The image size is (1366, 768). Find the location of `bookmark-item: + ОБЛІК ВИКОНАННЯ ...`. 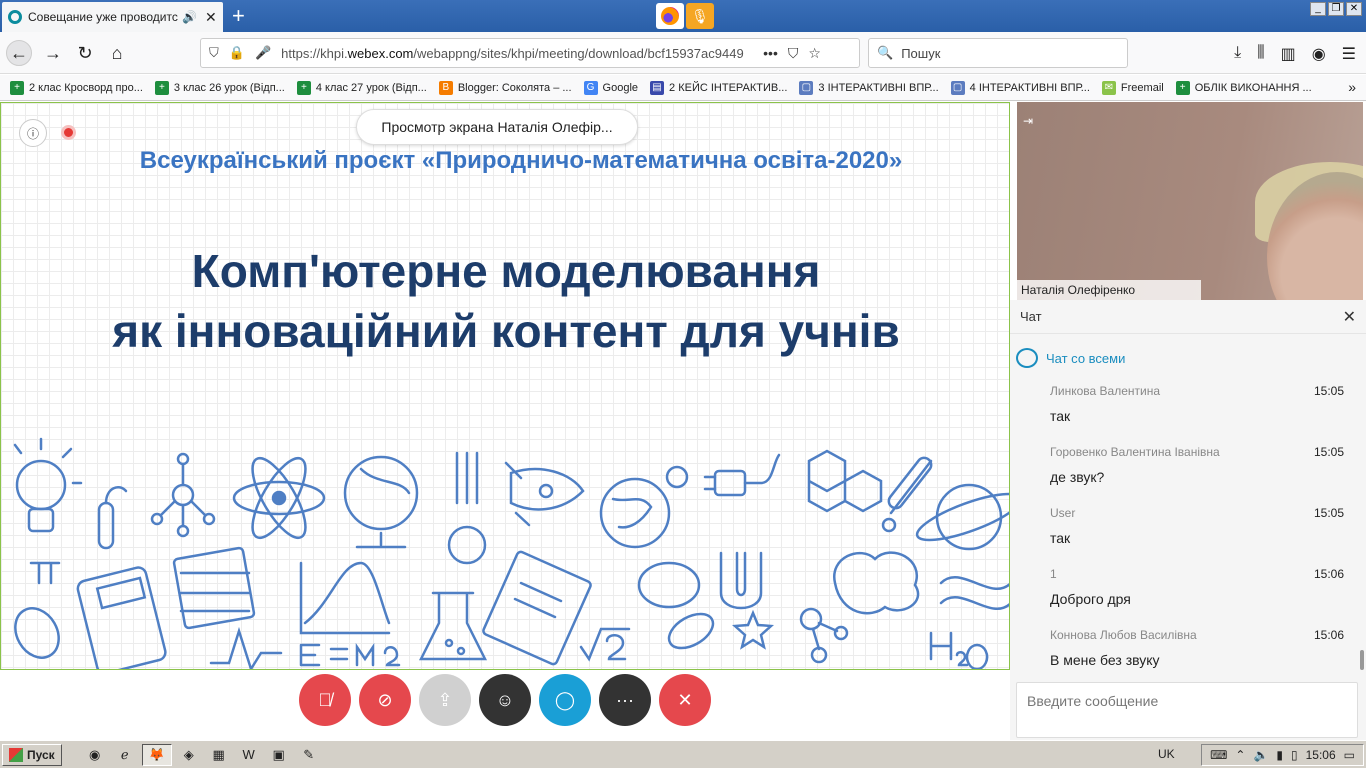

bookmark-item: + ОБЛІК ВИКОНАННЯ ... is located at coordinates (1243, 87).